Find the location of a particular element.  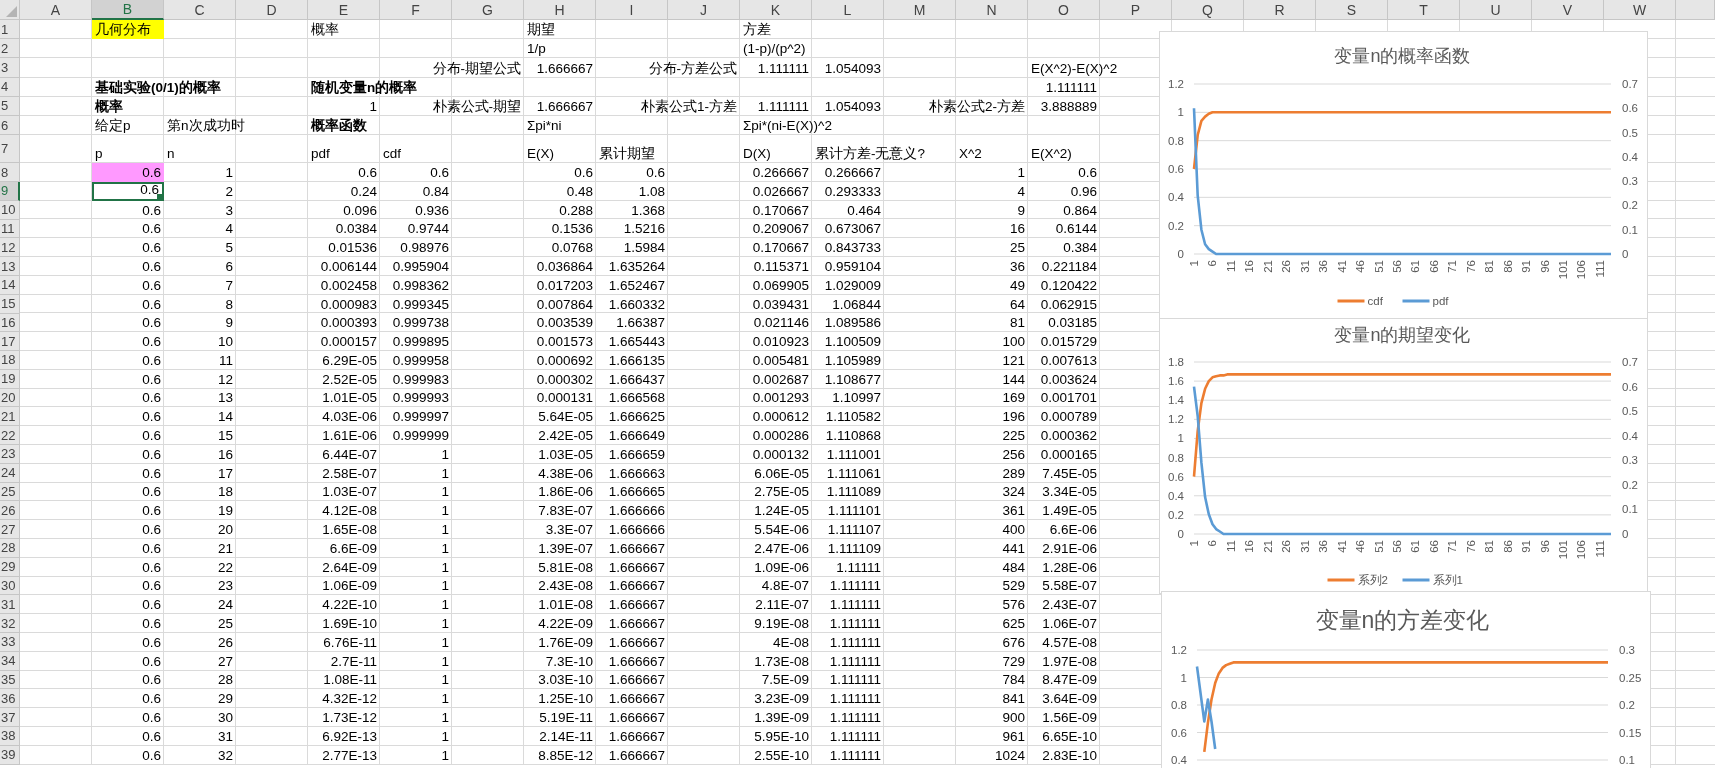

column-header: J is located at coordinates (704, 10).